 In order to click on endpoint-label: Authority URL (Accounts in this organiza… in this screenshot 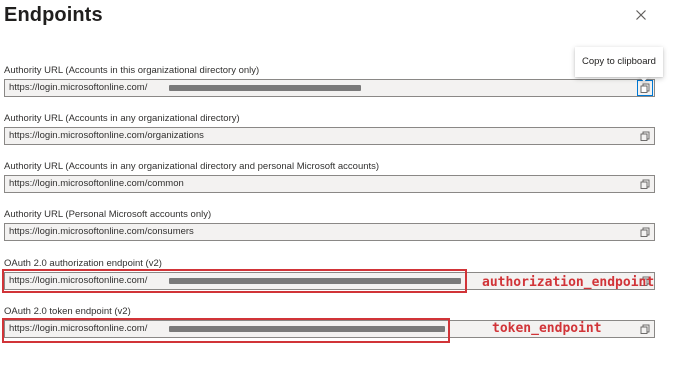, I will do `click(132, 70)`.